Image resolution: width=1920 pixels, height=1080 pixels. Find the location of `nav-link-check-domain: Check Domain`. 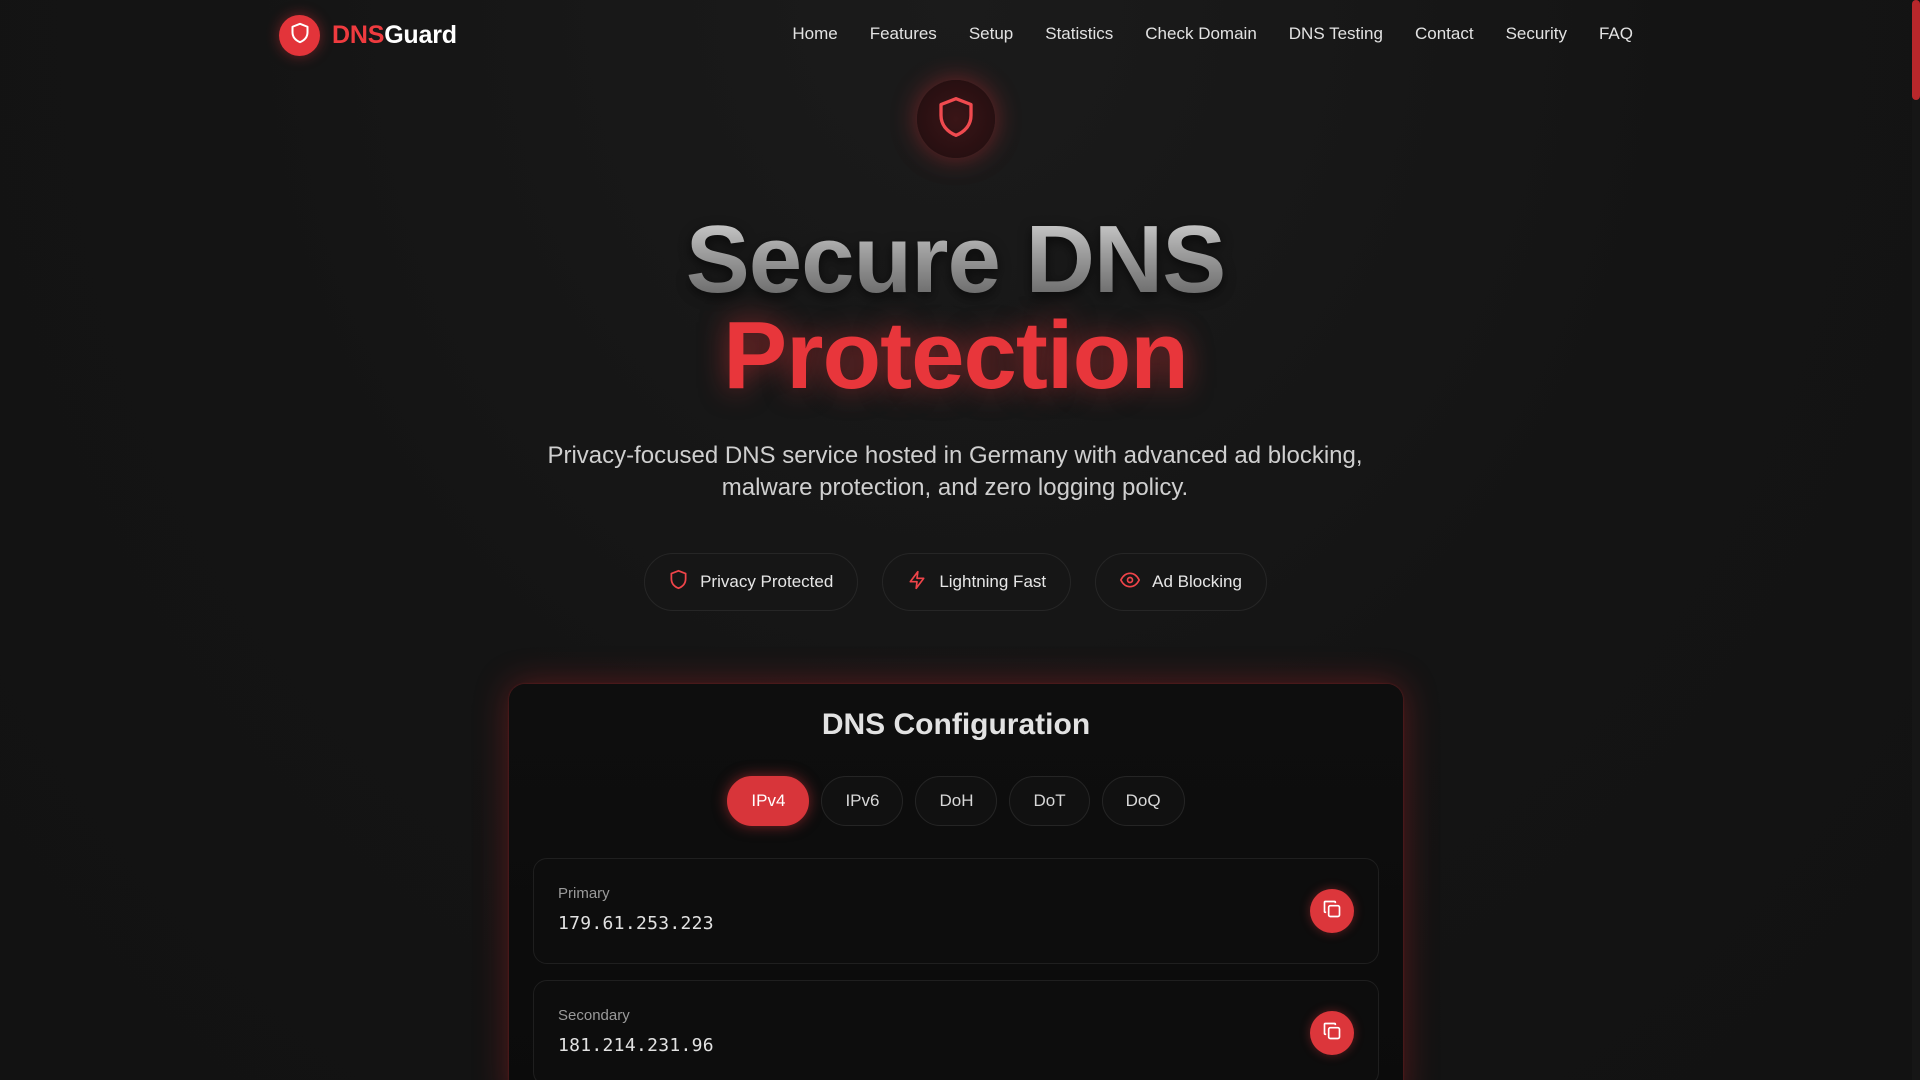

nav-link-check-domain: Check Domain is located at coordinates (1201, 34).